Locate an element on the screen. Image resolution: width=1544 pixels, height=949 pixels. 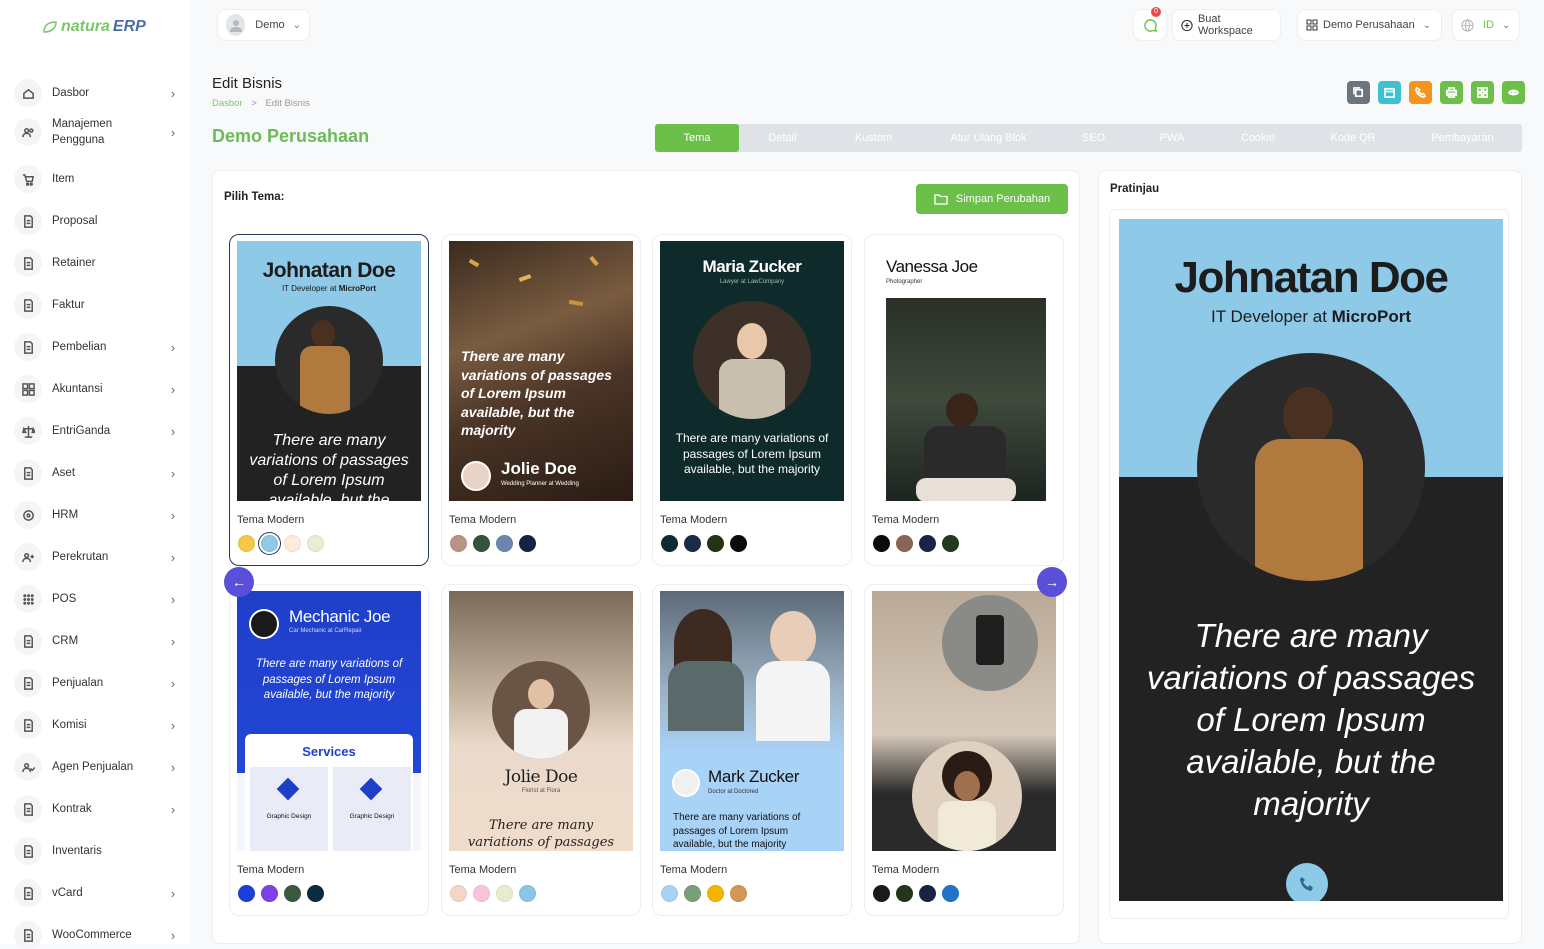
tab-kode-qr: Kode QR is located at coordinates (1353, 138).